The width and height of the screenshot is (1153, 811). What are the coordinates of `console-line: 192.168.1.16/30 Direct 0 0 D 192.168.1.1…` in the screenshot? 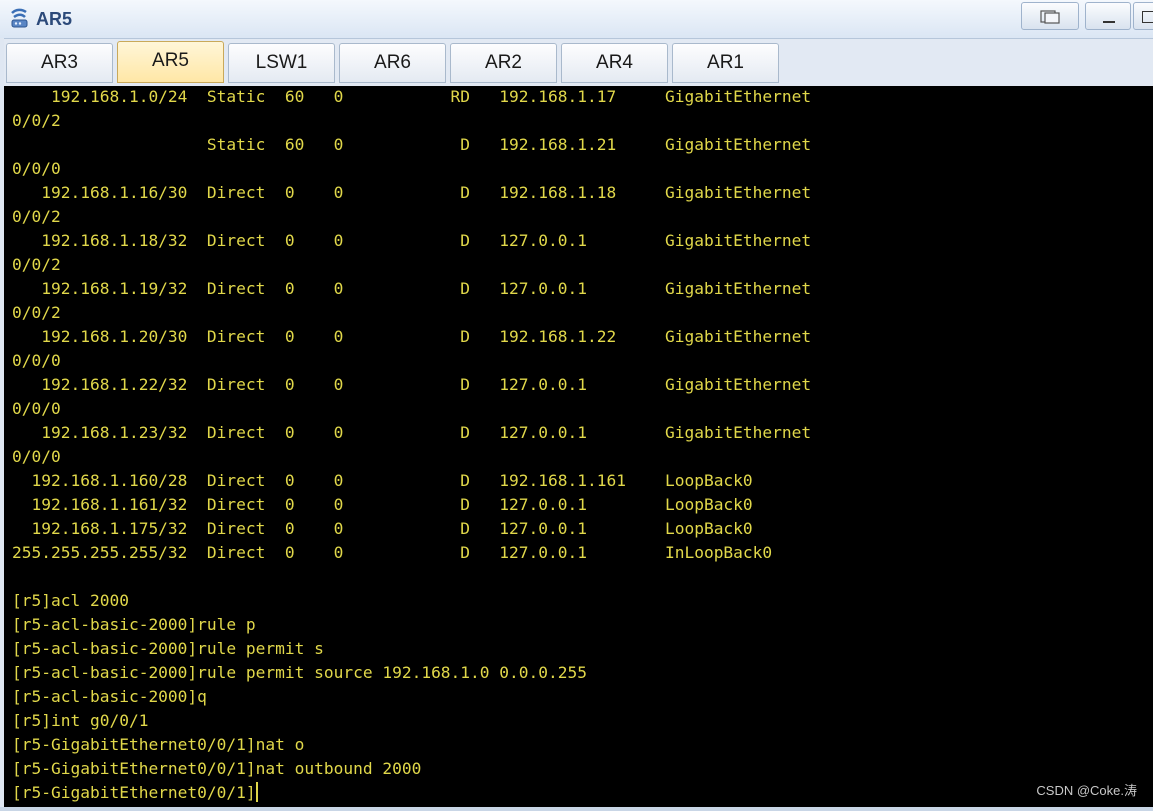 It's located at (412, 192).